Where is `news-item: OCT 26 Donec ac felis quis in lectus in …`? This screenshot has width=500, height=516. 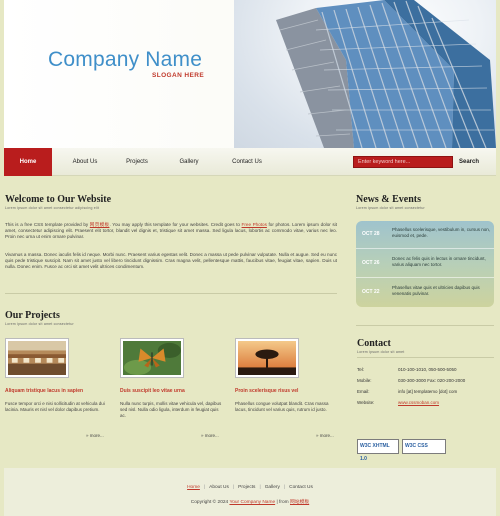 news-item: OCT 26 Donec ac felis quis in lectus in … is located at coordinates (425, 264).